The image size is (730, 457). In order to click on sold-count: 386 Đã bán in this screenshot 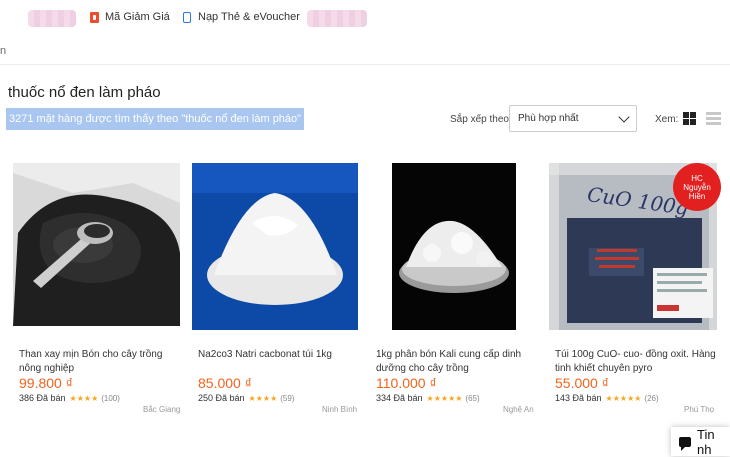, I will do `click(42, 398)`.